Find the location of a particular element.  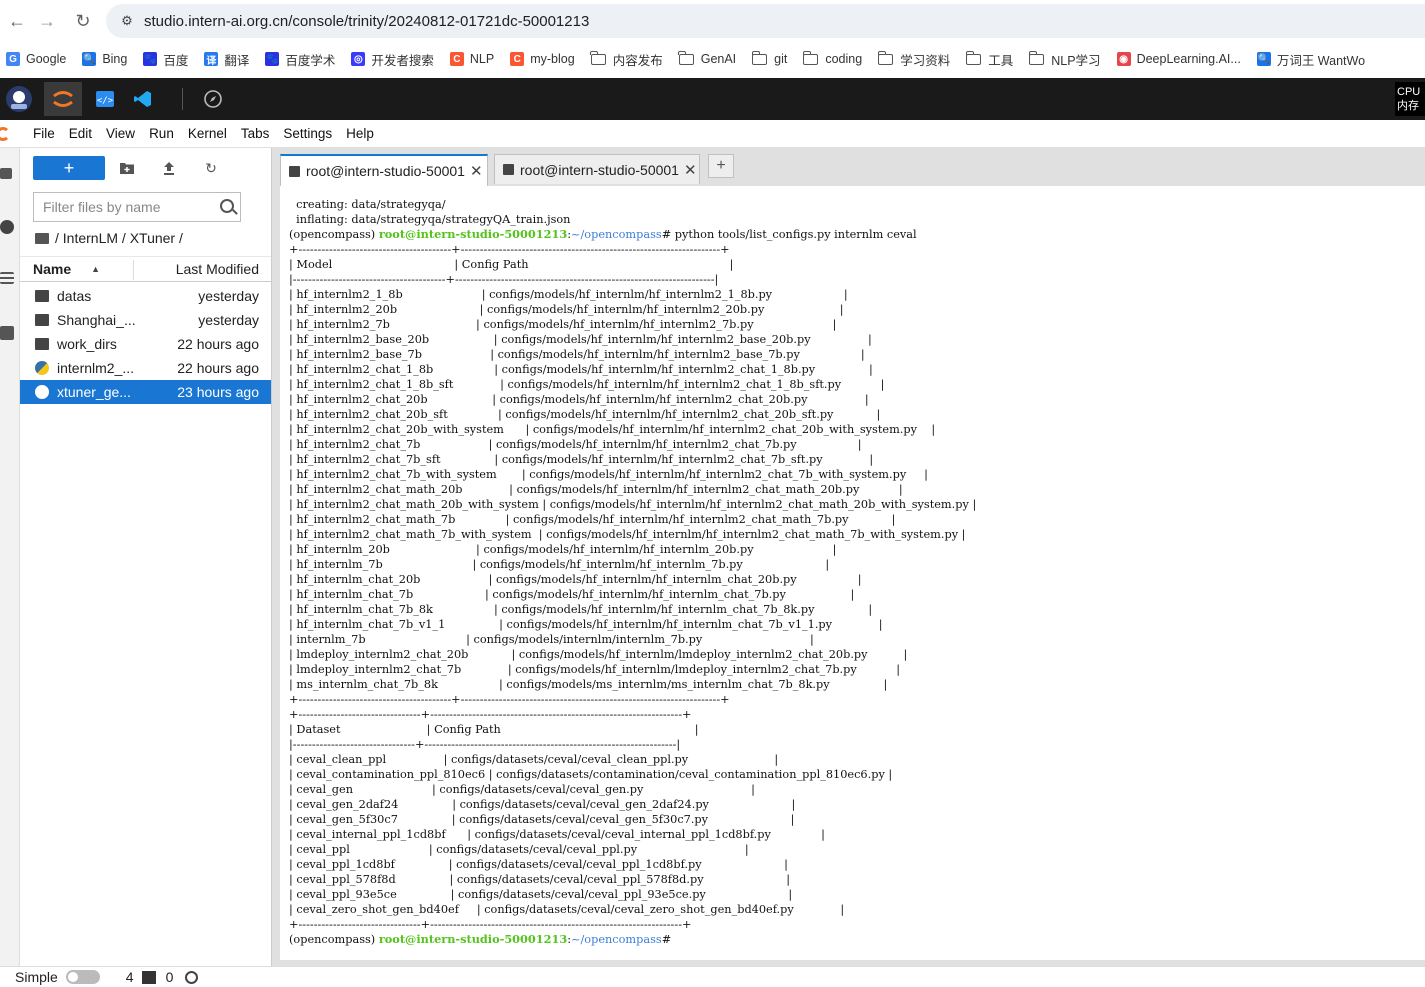

prompt-command: # is located at coordinates (668, 939).